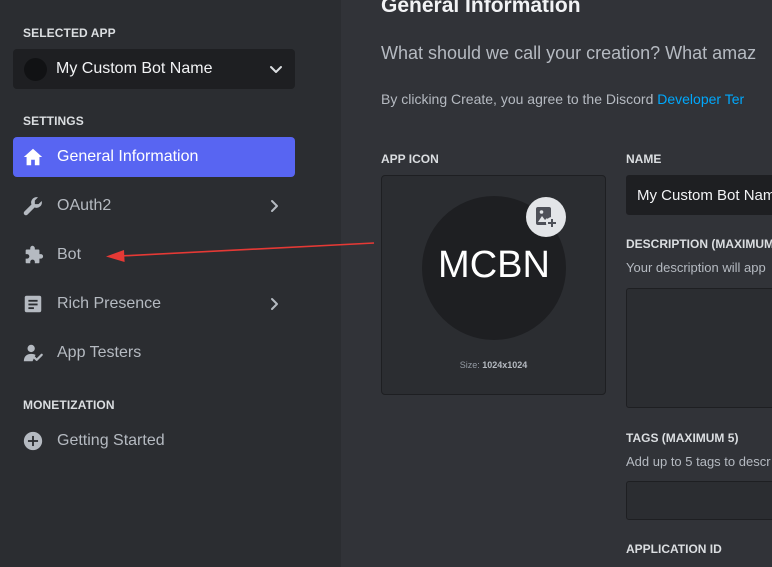 The image size is (772, 567). What do you see at coordinates (471, 365) in the screenshot?
I see `icon-size-label: Size:` at bounding box center [471, 365].